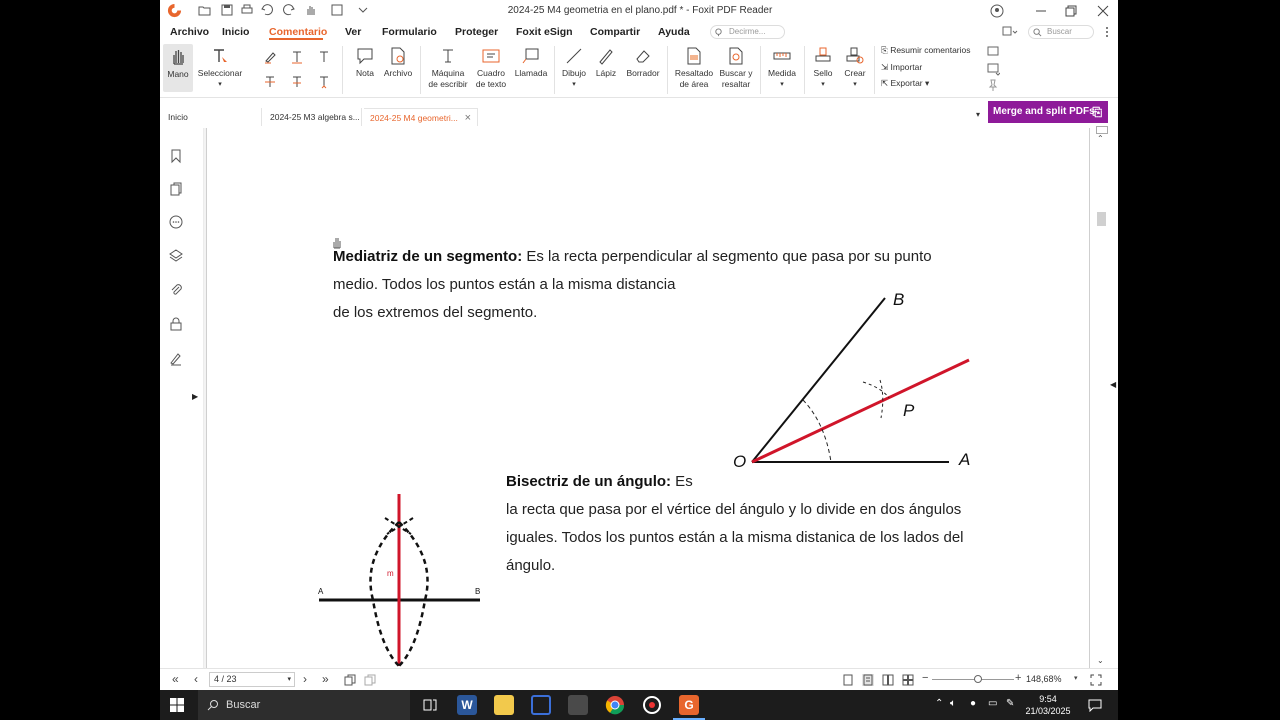 The height and width of the screenshot is (720, 1280). Describe the element at coordinates (993, 85) in the screenshot. I see `pin-icon` at that location.